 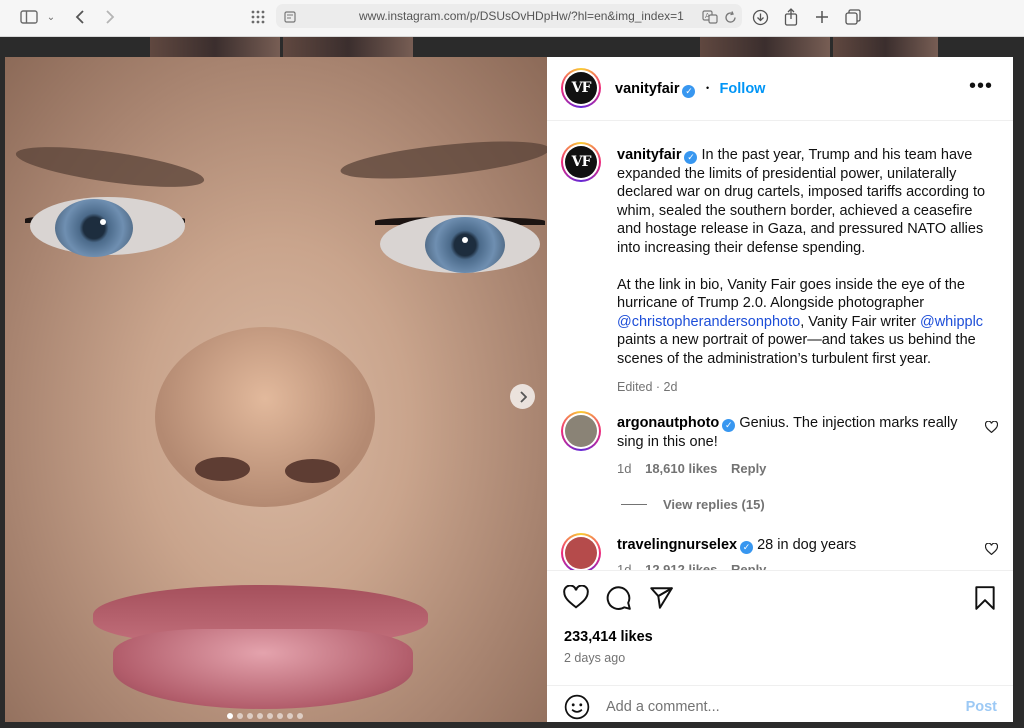 I want to click on carousel-dots, so click(x=265, y=716).